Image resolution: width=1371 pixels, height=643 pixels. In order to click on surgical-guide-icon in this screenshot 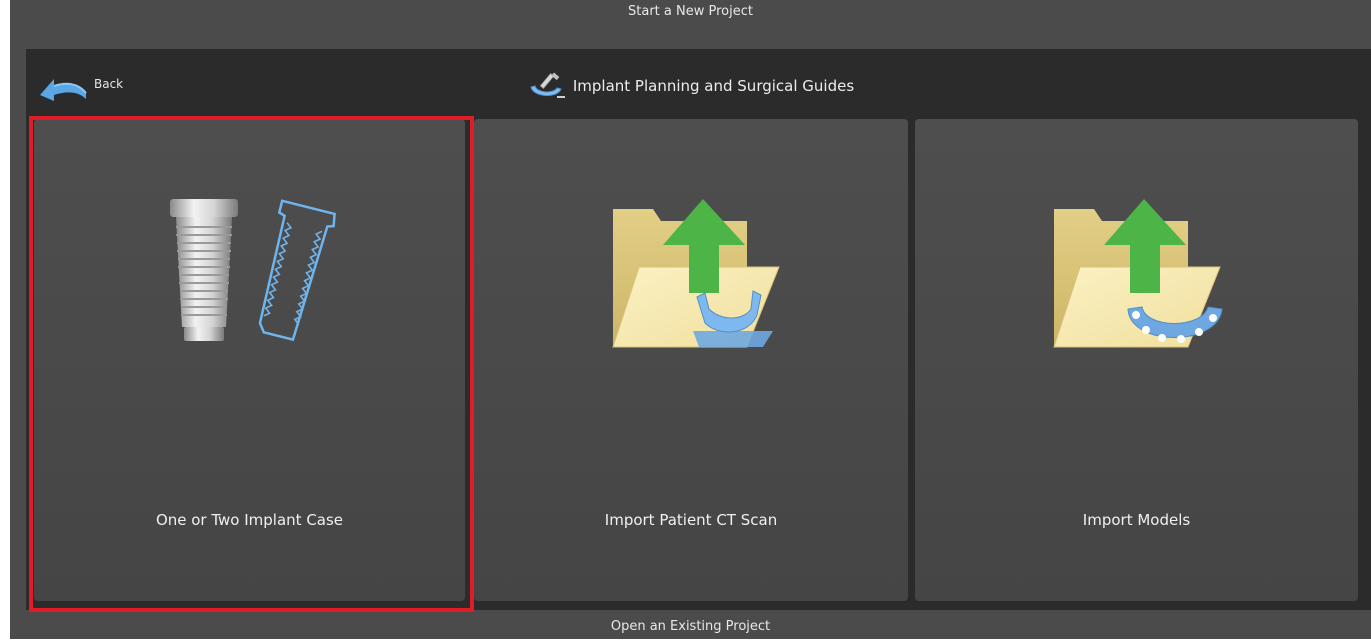, I will do `click(547, 85)`.